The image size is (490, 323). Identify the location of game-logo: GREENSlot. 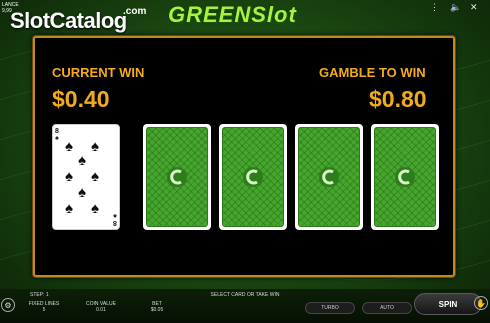
(232, 14).